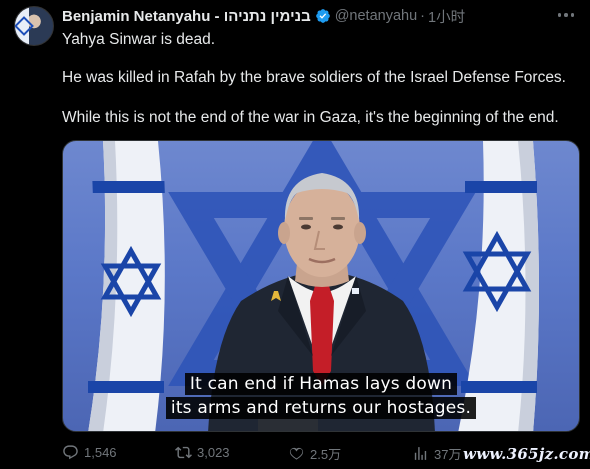 This screenshot has height=469, width=590. Describe the element at coordinates (376, 16) in the screenshot. I see `author-handle: @netanyahu` at that location.